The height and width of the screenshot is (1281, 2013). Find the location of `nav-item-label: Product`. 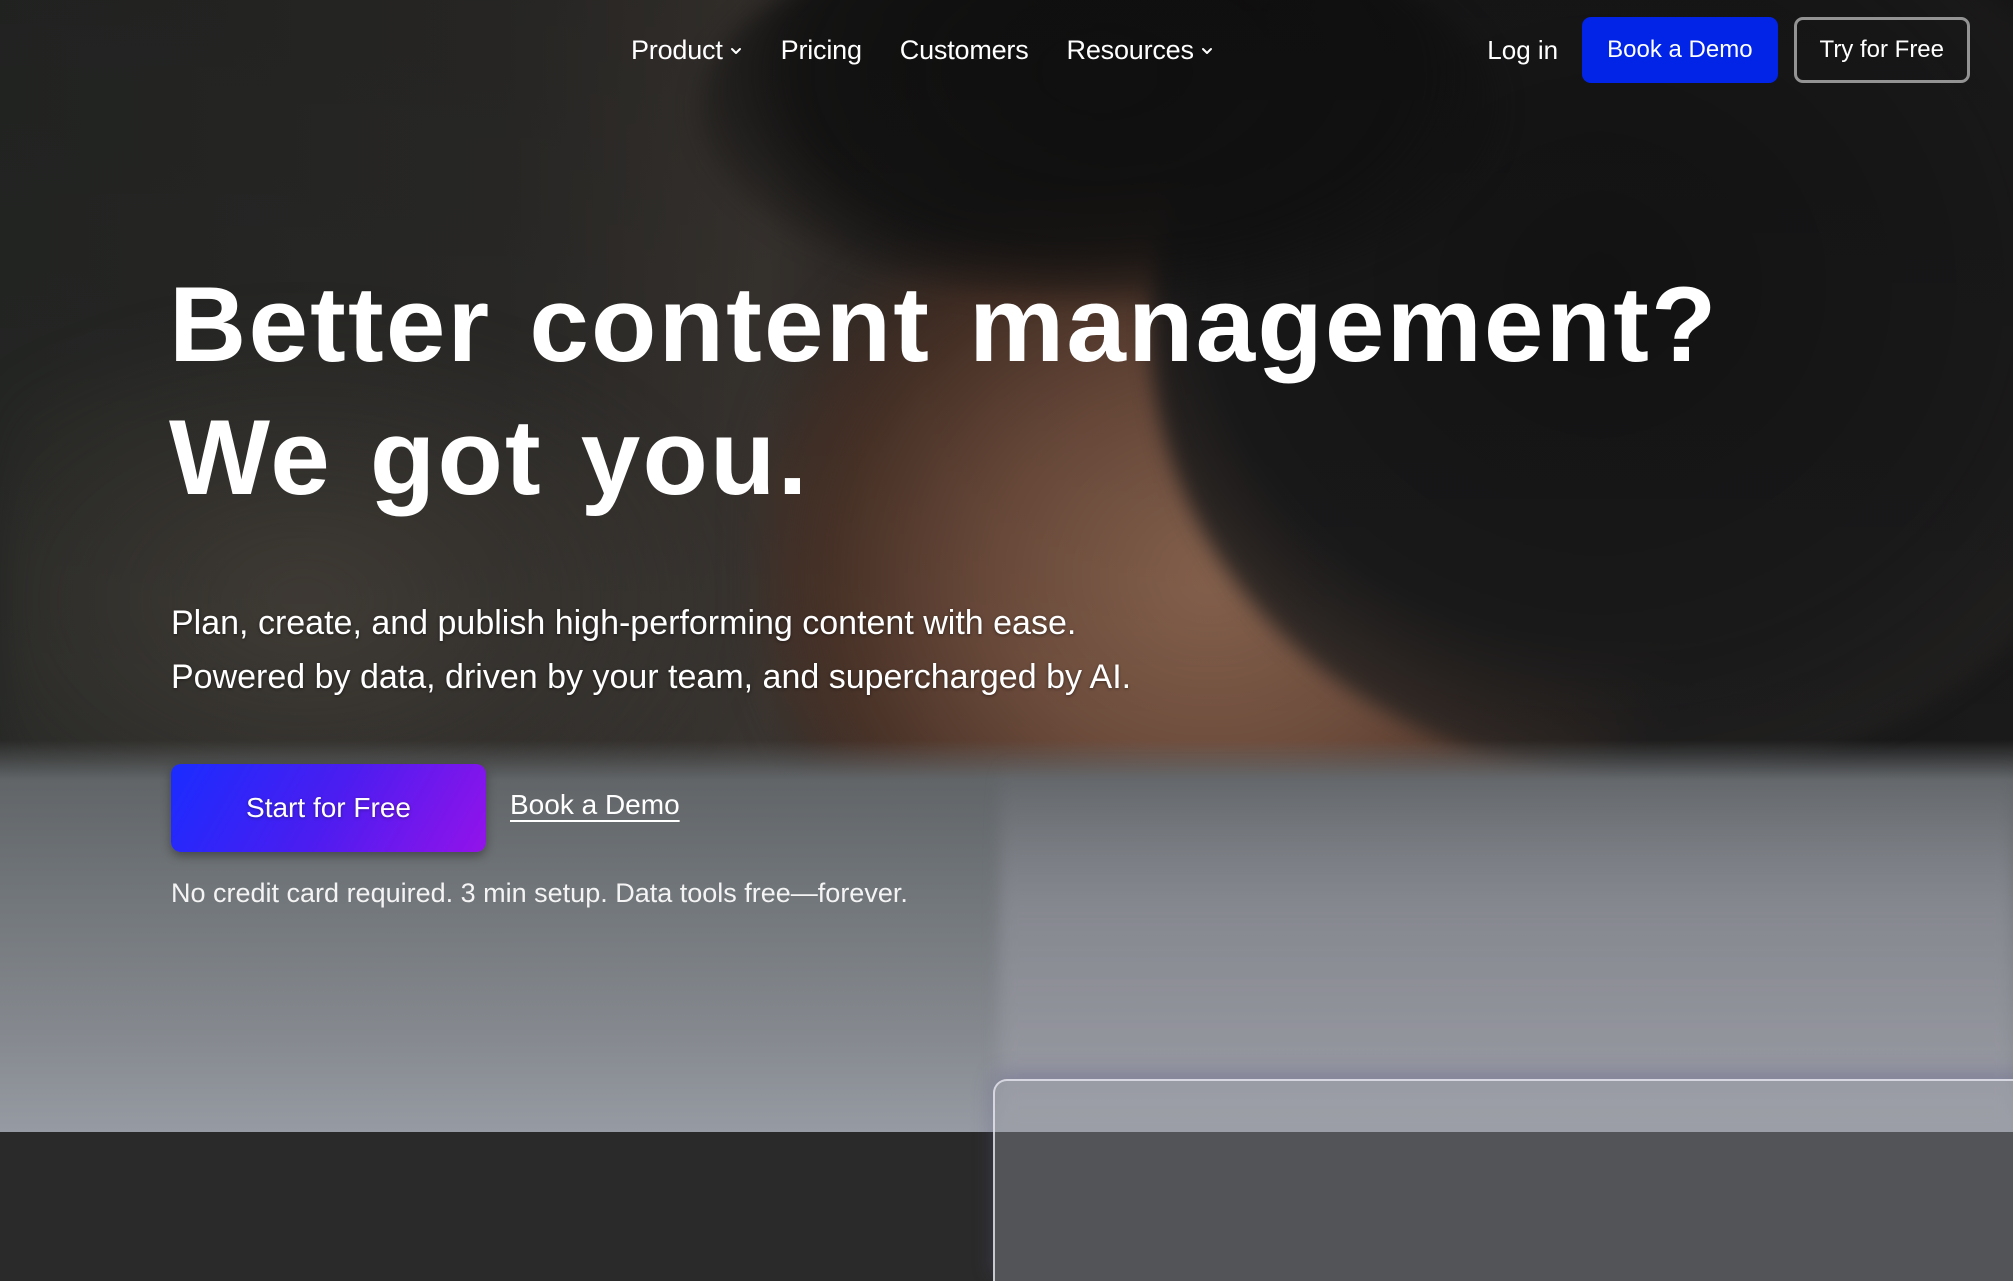

nav-item-label: Product is located at coordinates (677, 49).